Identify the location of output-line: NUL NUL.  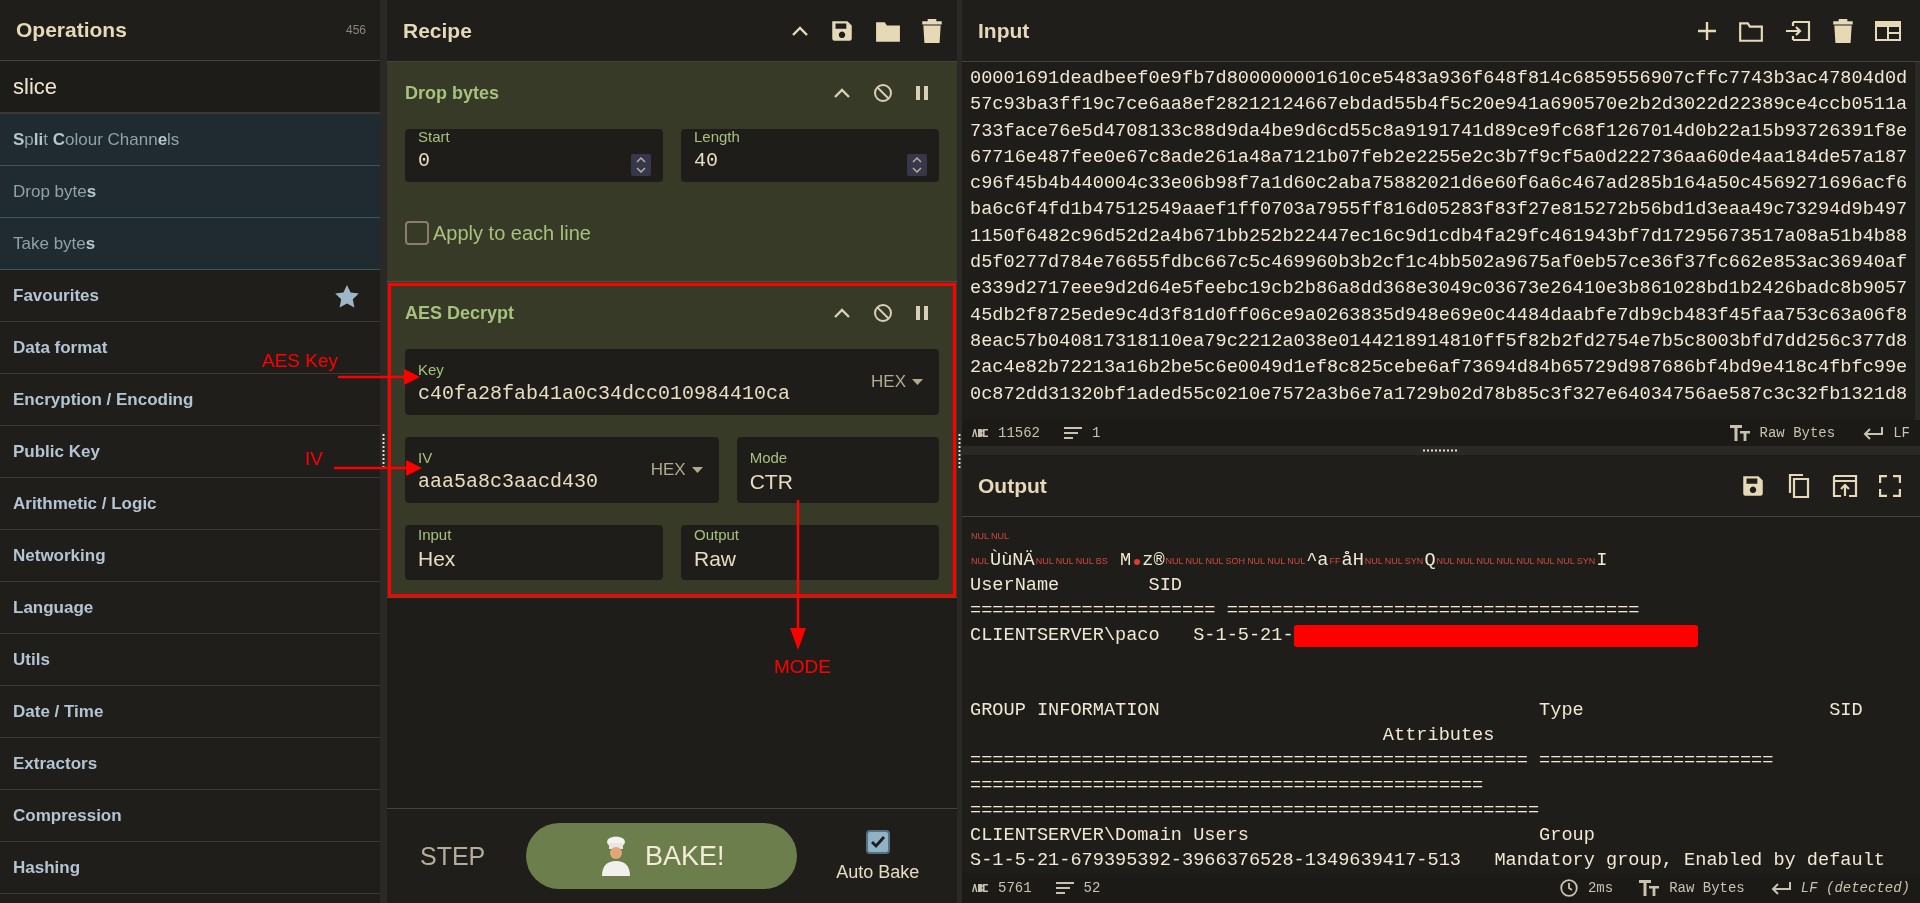
(990, 535).